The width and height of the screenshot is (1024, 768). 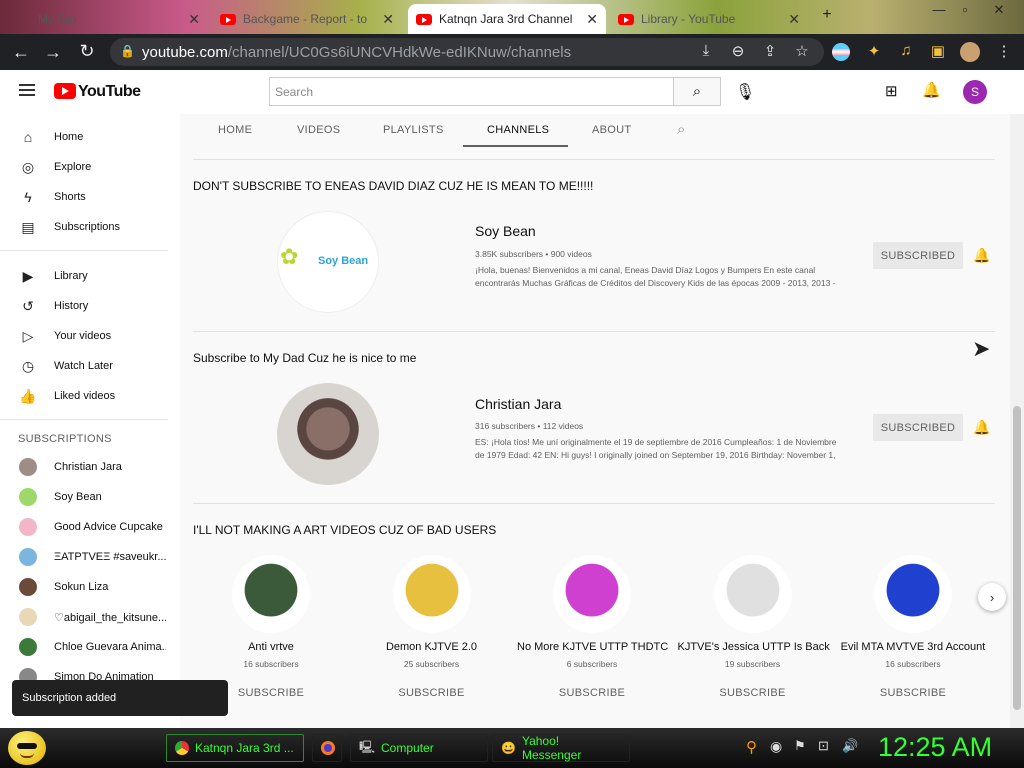 What do you see at coordinates (1004, 51) in the screenshot?
I see `browser-menu-icon: ⋮` at bounding box center [1004, 51].